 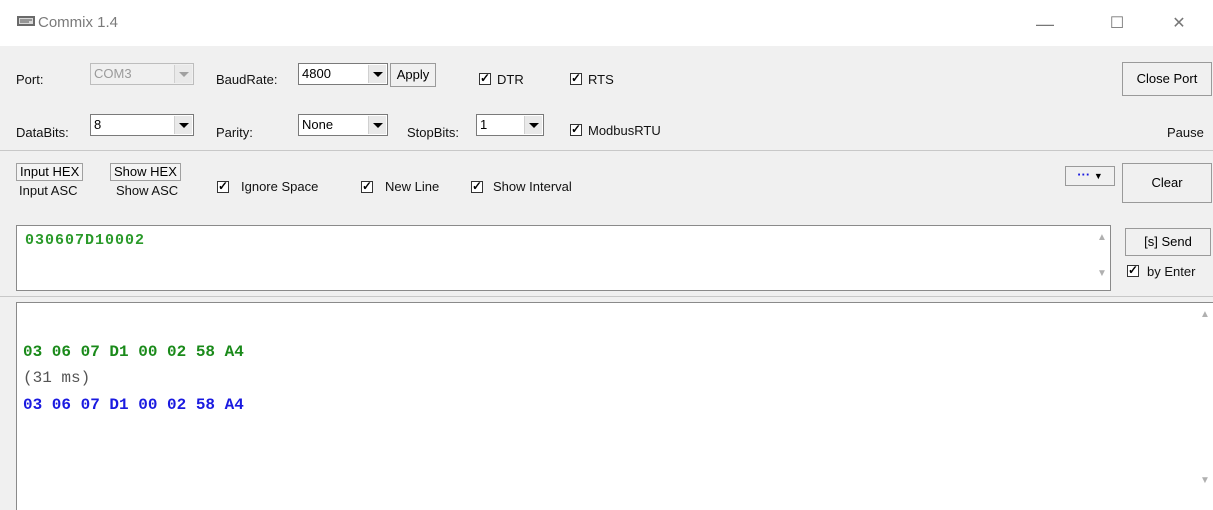 What do you see at coordinates (316, 73) in the screenshot?
I see `baudrate-value: 4800` at bounding box center [316, 73].